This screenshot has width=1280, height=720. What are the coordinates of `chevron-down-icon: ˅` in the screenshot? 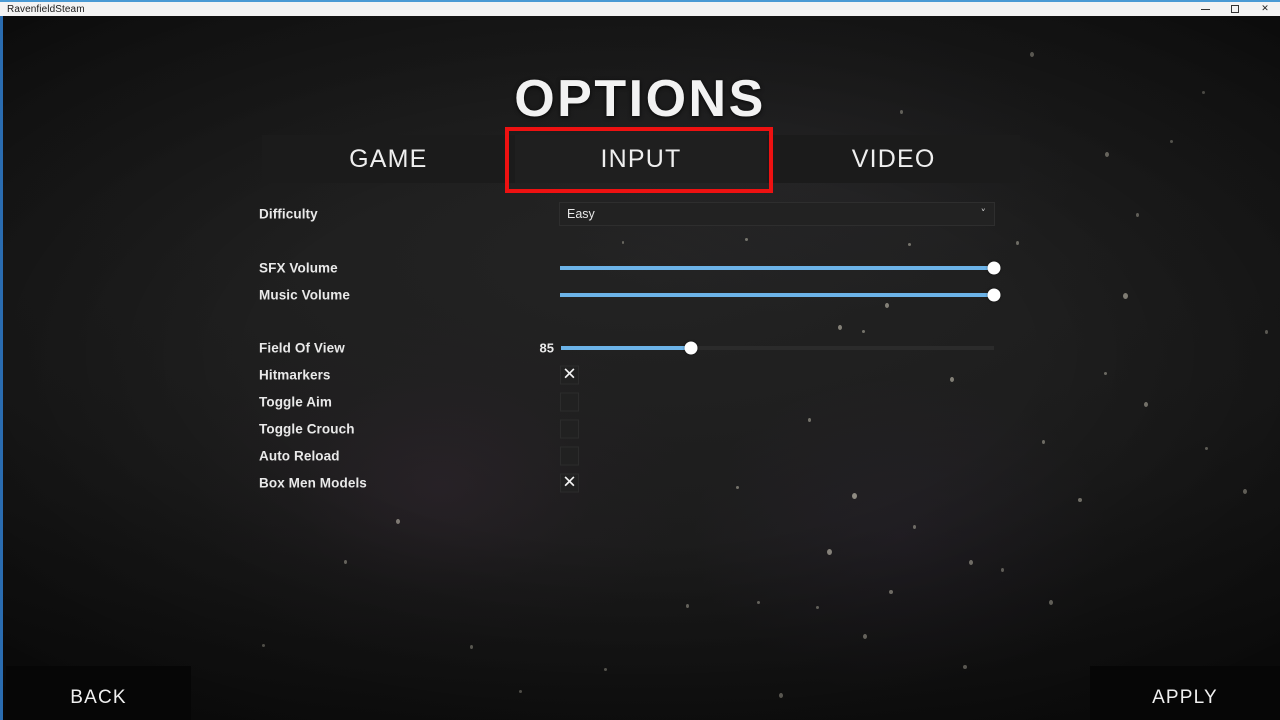 It's located at (983, 213).